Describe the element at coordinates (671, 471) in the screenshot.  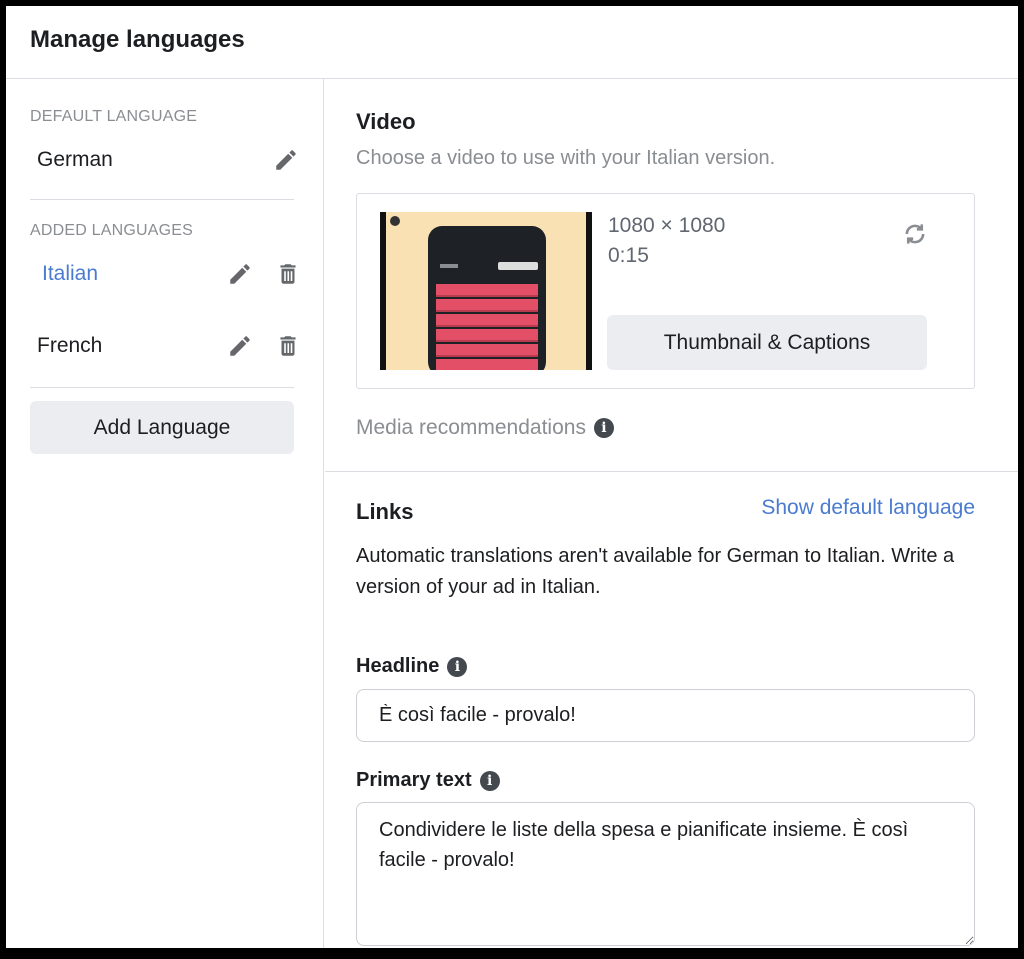
I see `section-divider` at that location.